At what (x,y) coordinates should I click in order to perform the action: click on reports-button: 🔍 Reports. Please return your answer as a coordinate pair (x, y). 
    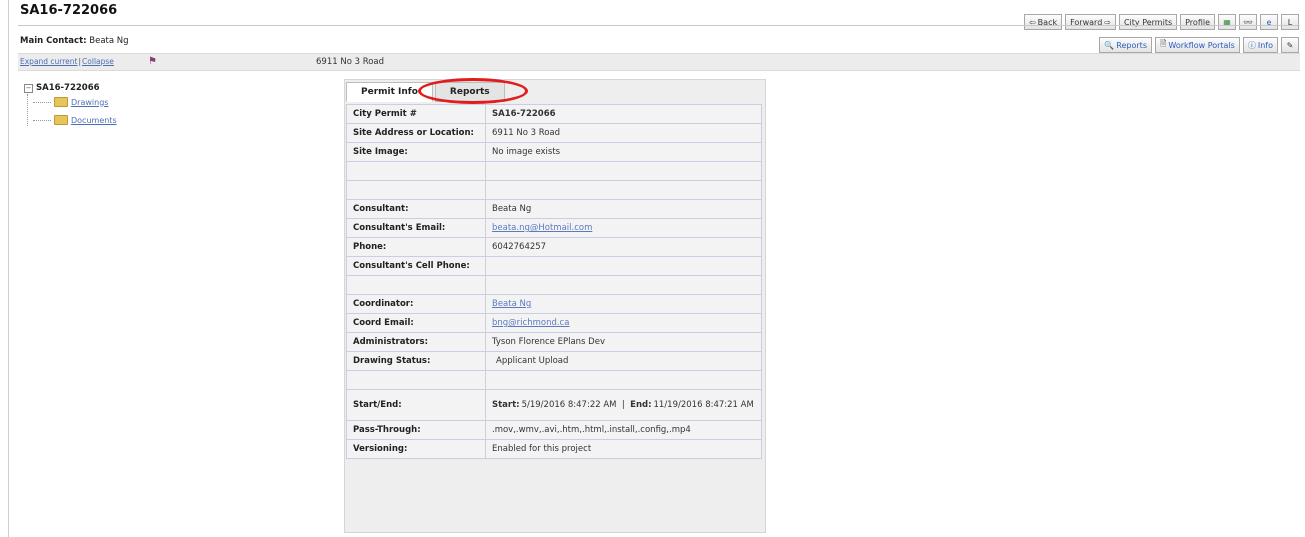
    Looking at the image, I should click on (1125, 45).